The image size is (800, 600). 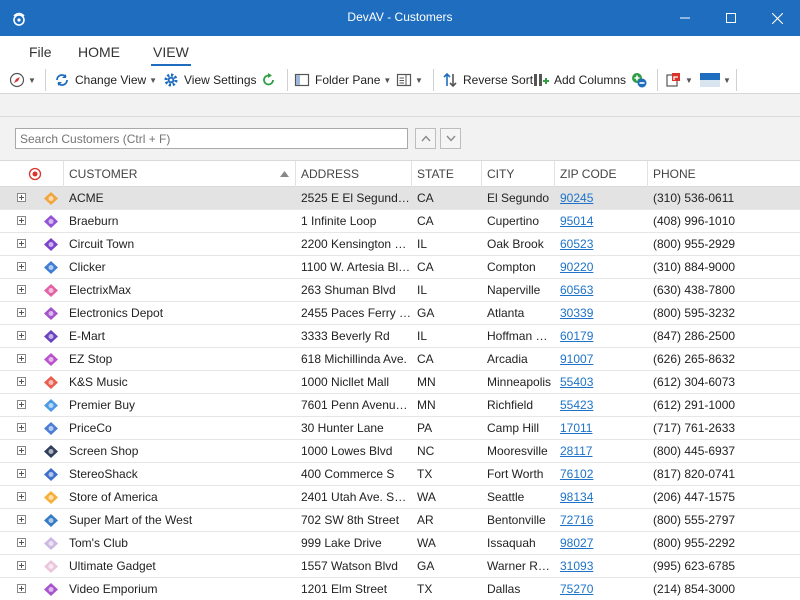 What do you see at coordinates (32, 174) in the screenshot?
I see `column-chooser` at bounding box center [32, 174].